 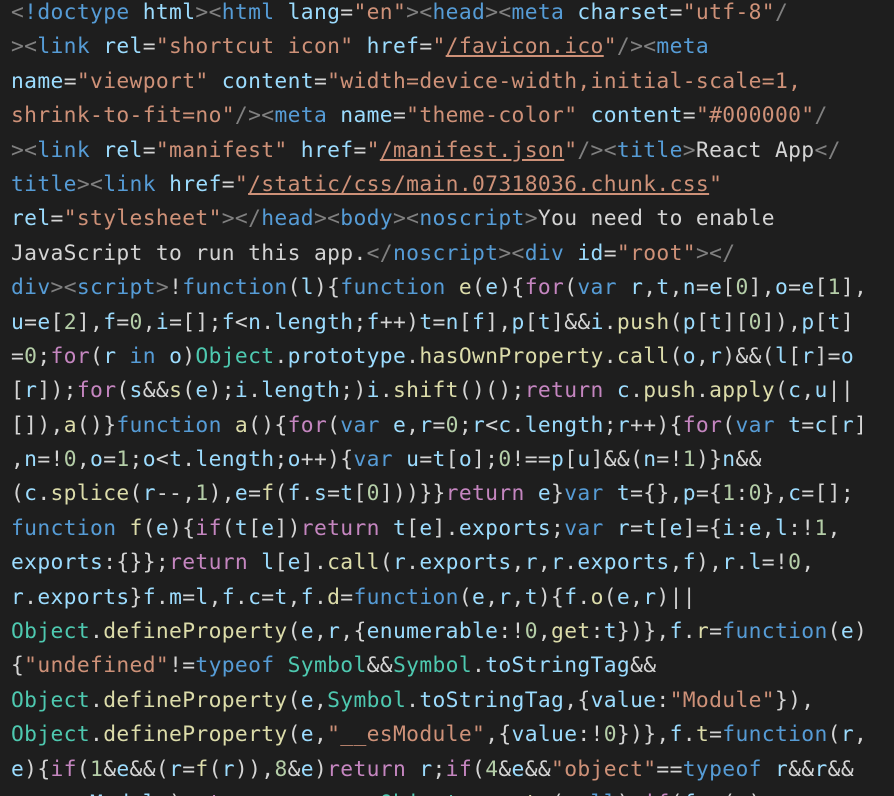 I want to click on code-token: ;, so click(x=610, y=425).